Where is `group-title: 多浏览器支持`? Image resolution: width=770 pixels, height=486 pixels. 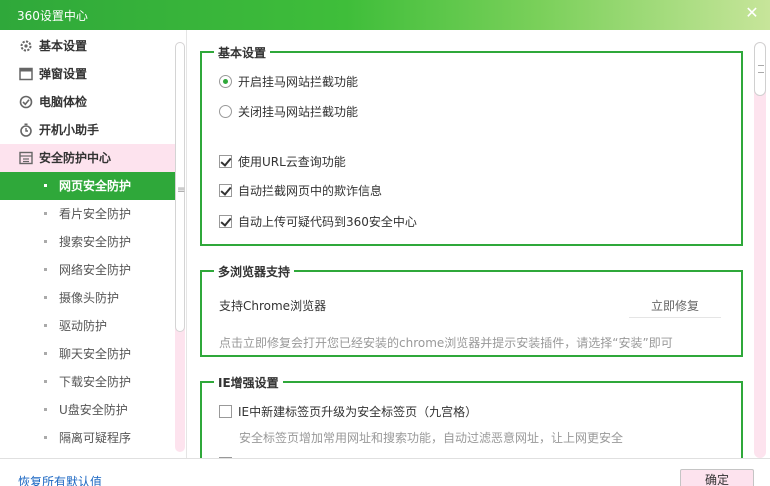 group-title: 多浏览器支持 is located at coordinates (254, 271).